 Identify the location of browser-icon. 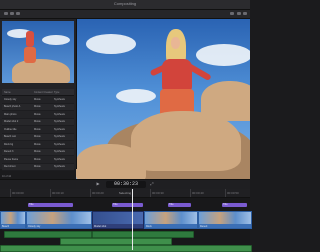
(12, 13).